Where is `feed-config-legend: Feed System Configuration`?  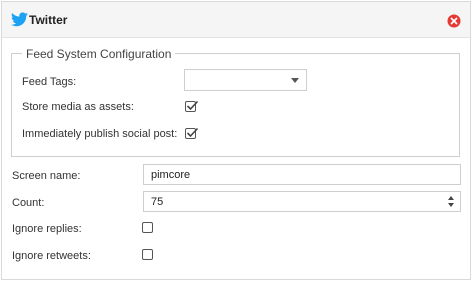
feed-config-legend: Feed System Configuration is located at coordinates (99, 54).